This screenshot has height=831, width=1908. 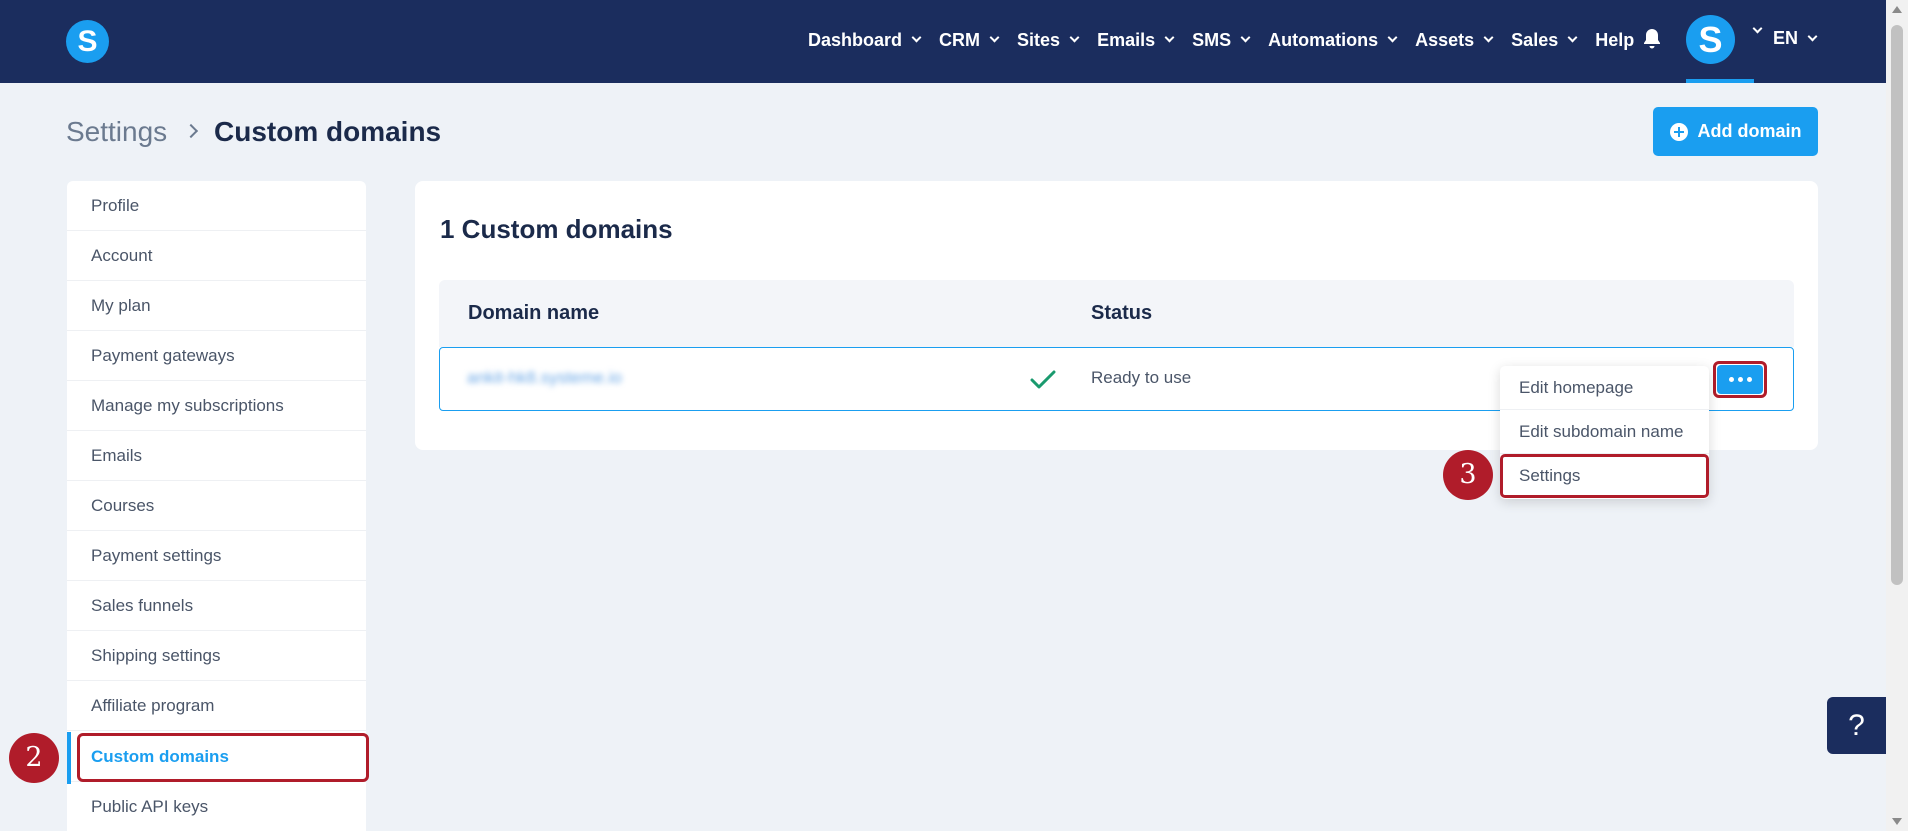 What do you see at coordinates (116, 132) in the screenshot?
I see `breadcrumb-settings-link: Settings` at bounding box center [116, 132].